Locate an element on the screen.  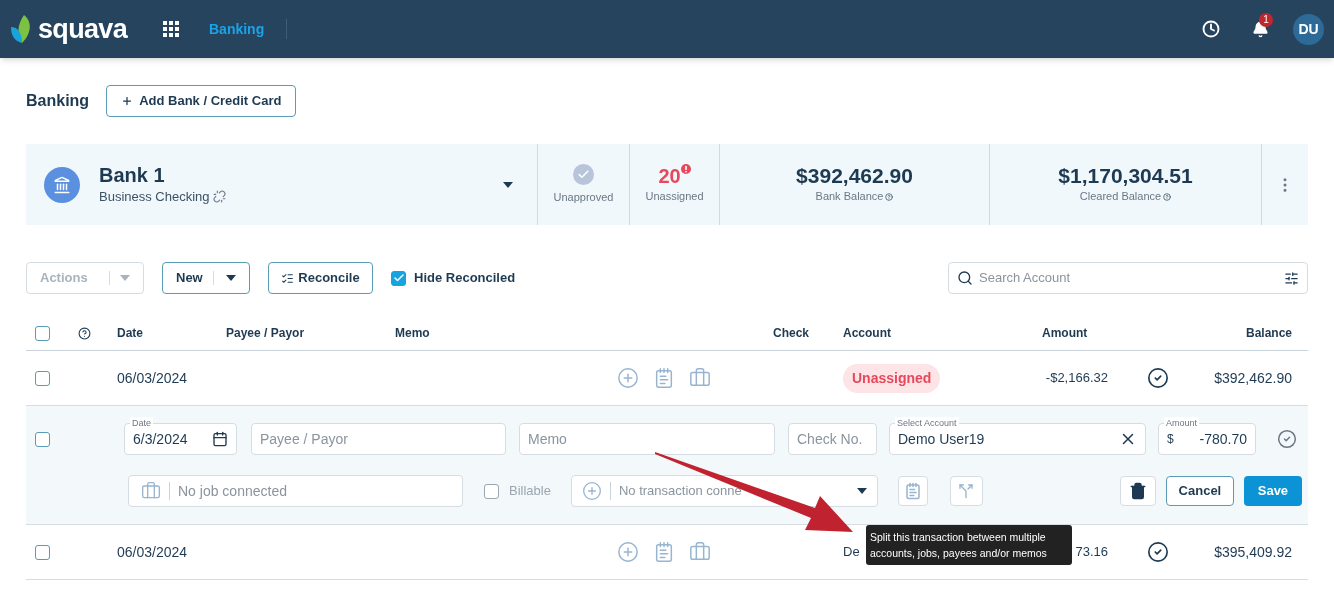
filter-icon is located at coordinates (1291, 278).